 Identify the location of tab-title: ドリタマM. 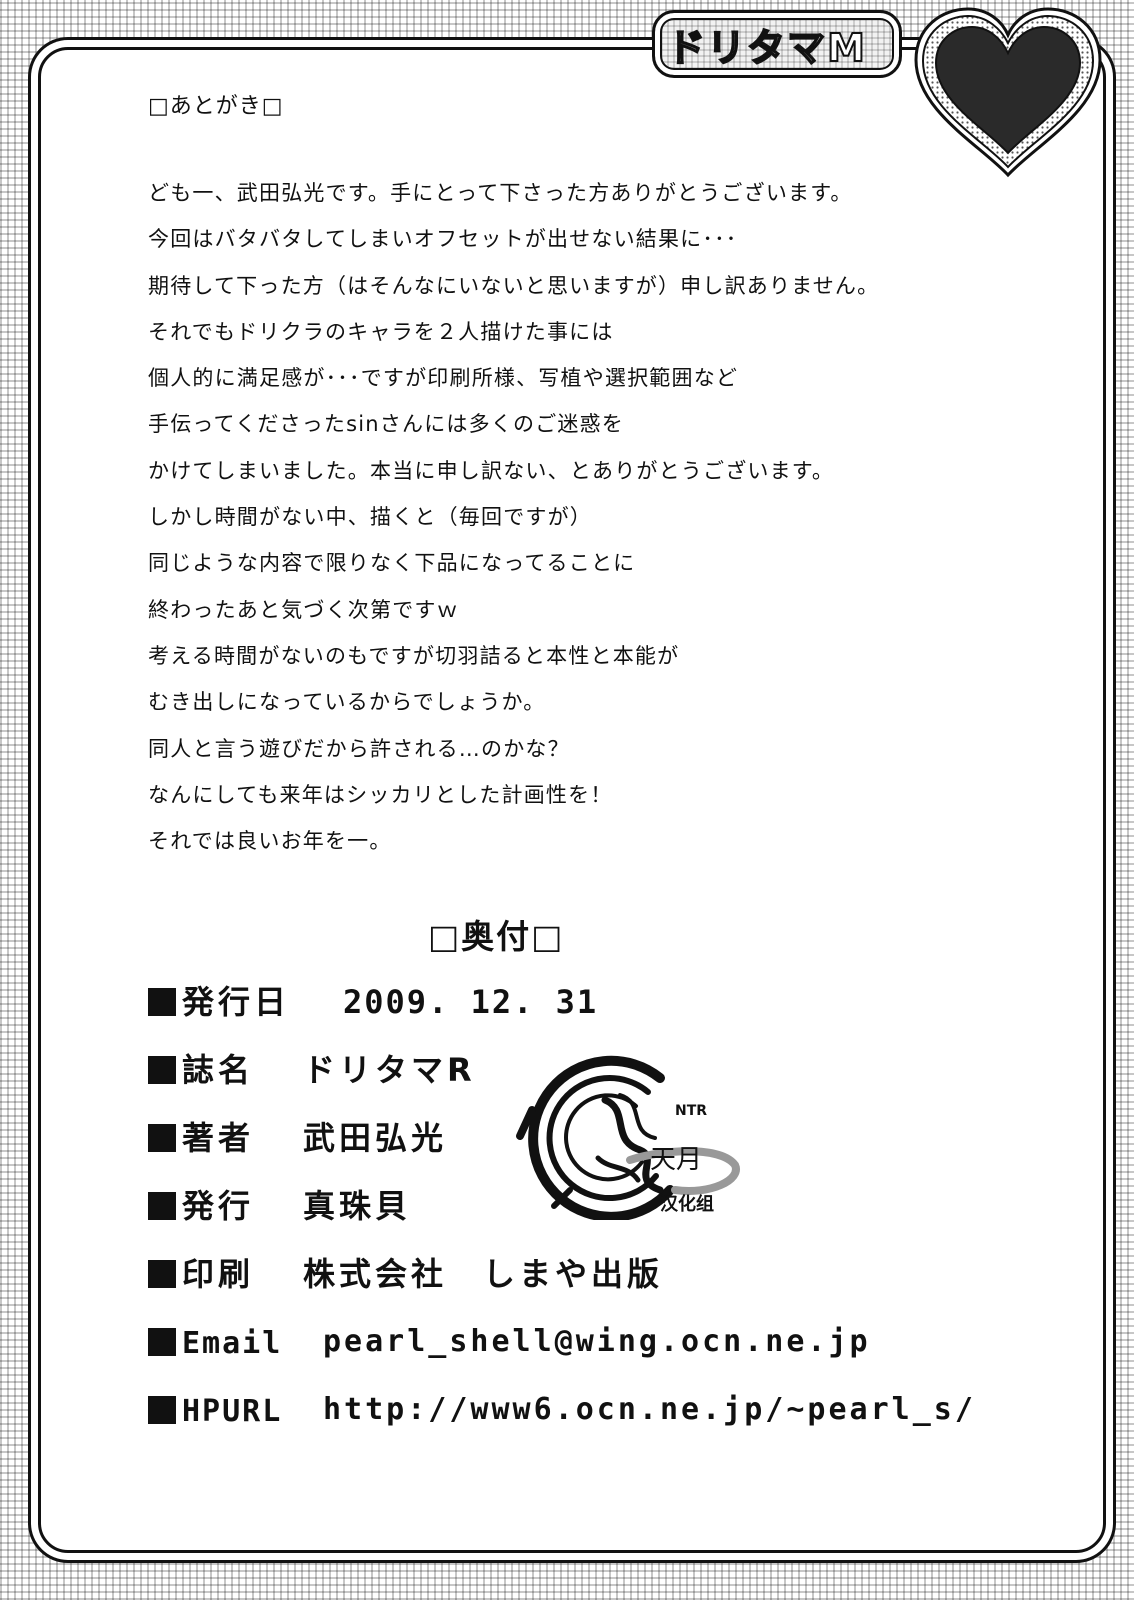
(766, 48).